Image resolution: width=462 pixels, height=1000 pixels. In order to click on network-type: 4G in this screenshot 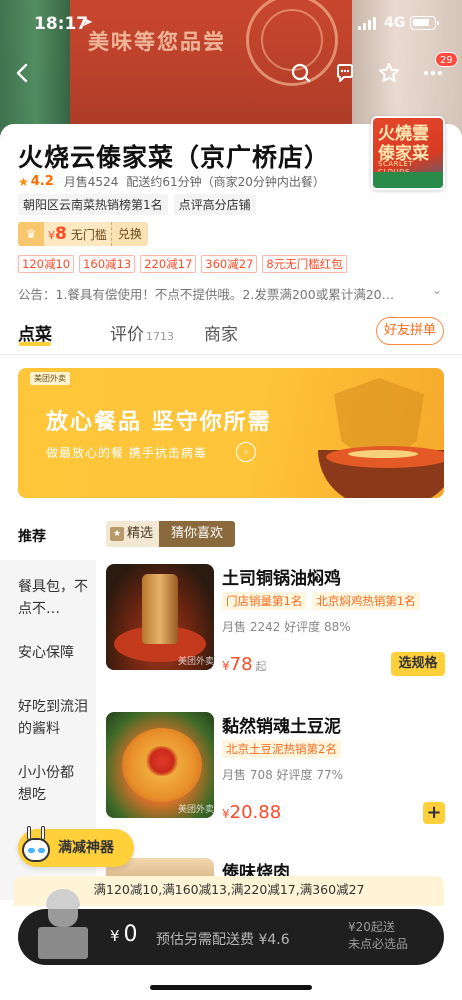, I will do `click(395, 23)`.